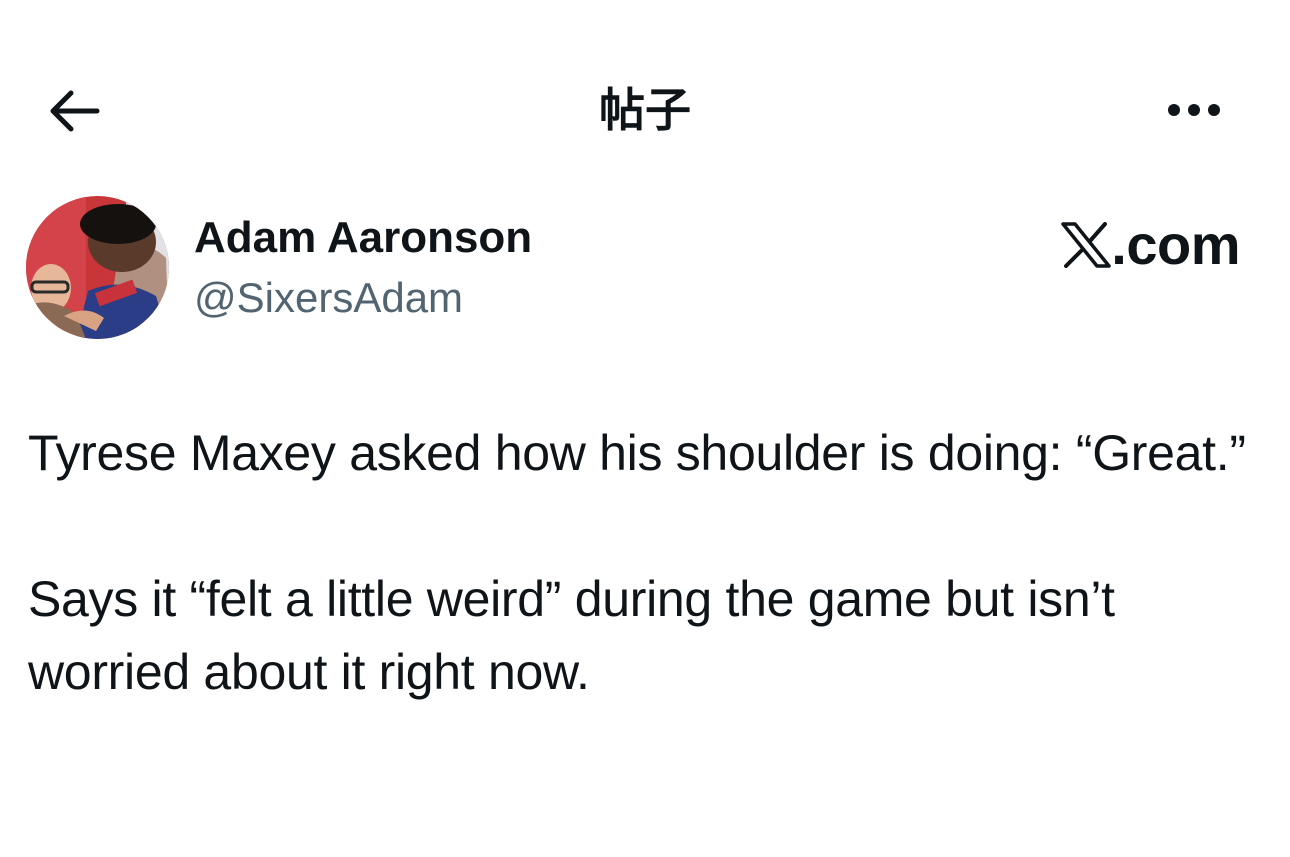  I want to click on ellipsis-icon, so click(1194, 110).